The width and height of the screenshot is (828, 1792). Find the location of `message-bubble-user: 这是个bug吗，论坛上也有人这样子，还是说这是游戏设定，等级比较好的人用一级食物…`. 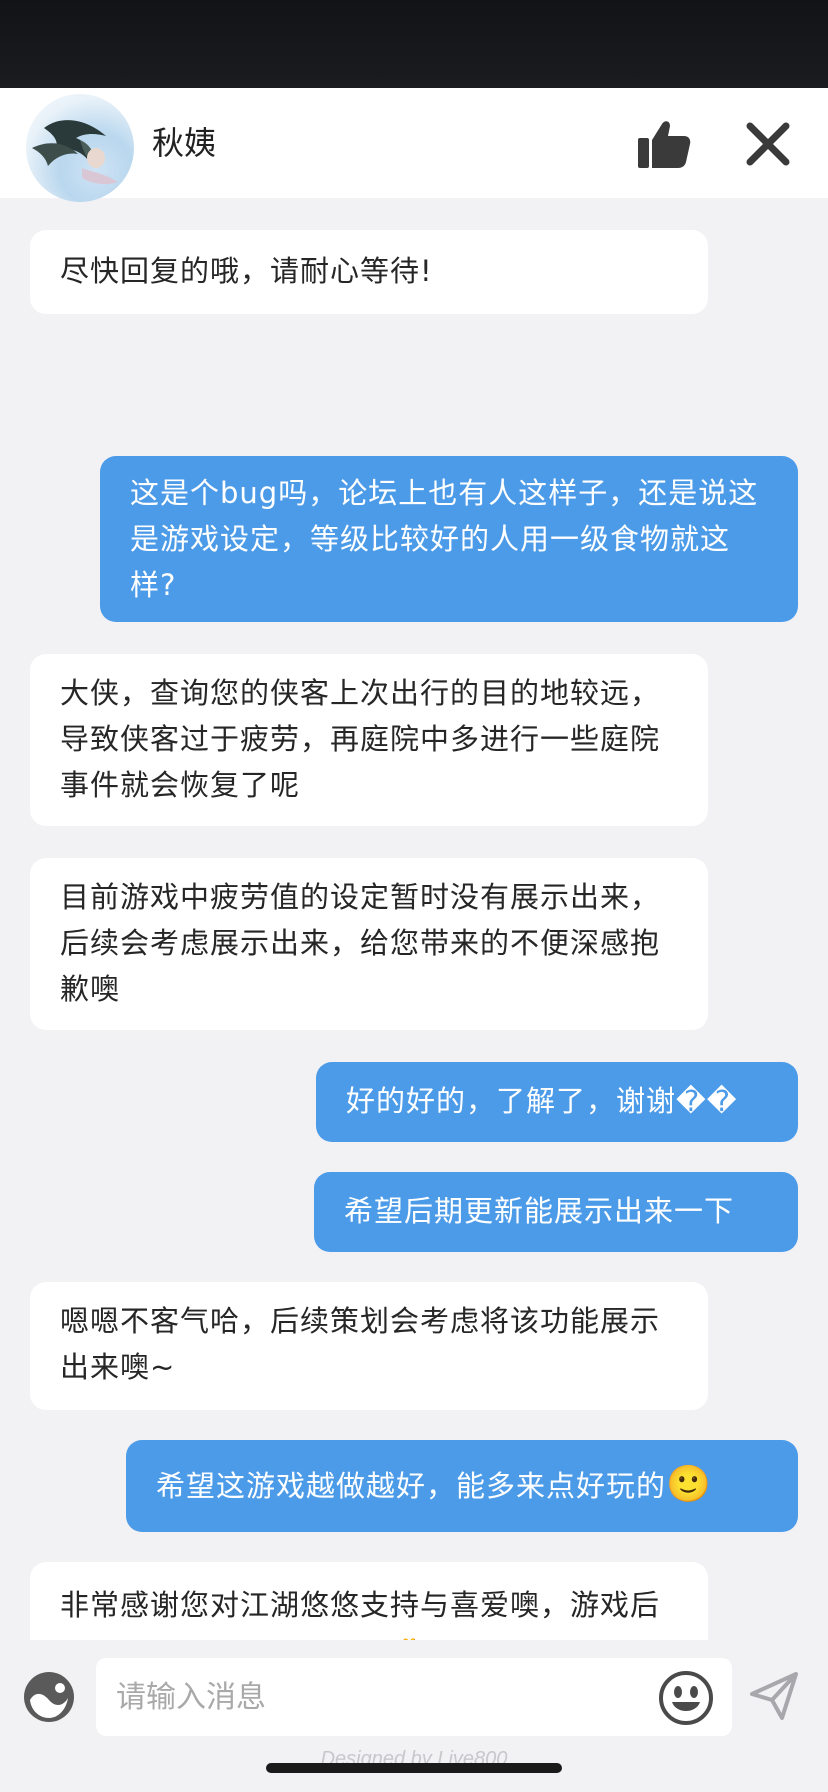

message-bubble-user: 这是个bug吗，论坛上也有人这样子，还是说这是游戏设定，等级比较好的人用一级食物… is located at coordinates (449, 539).